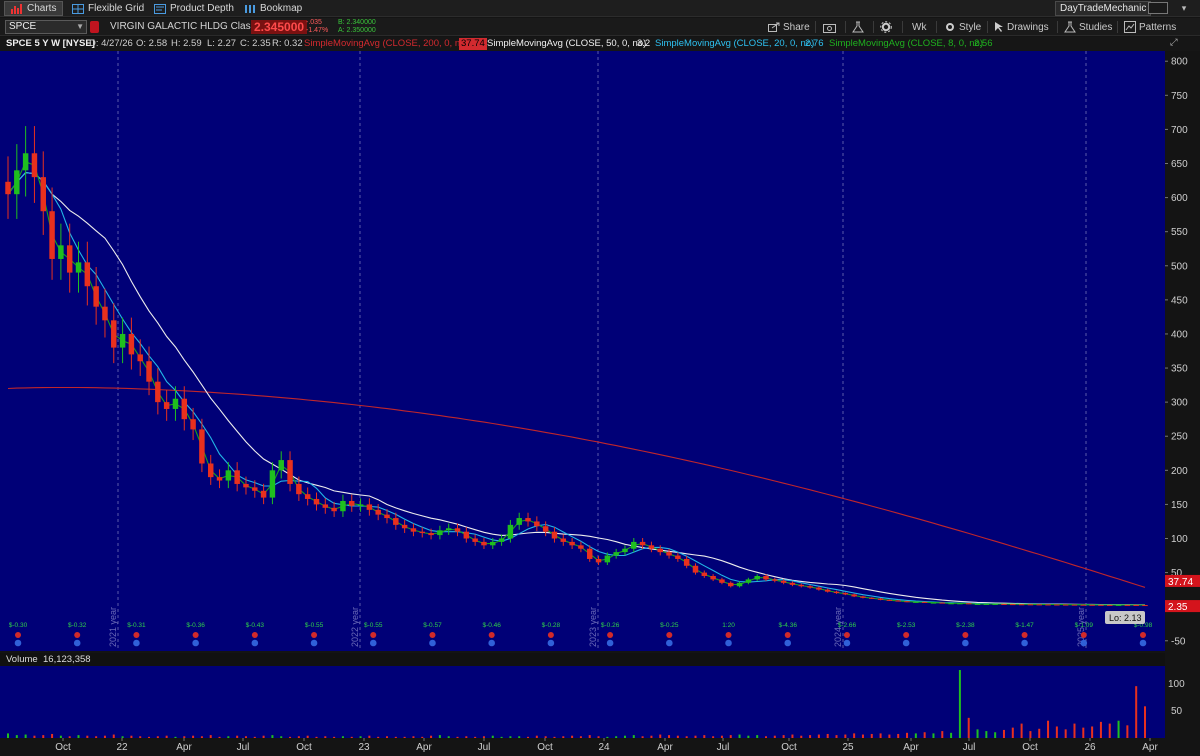 Image resolution: width=1200 pixels, height=756 pixels. What do you see at coordinates (1179, 130) in the screenshot?
I see `price-tick-label: 700` at bounding box center [1179, 130].